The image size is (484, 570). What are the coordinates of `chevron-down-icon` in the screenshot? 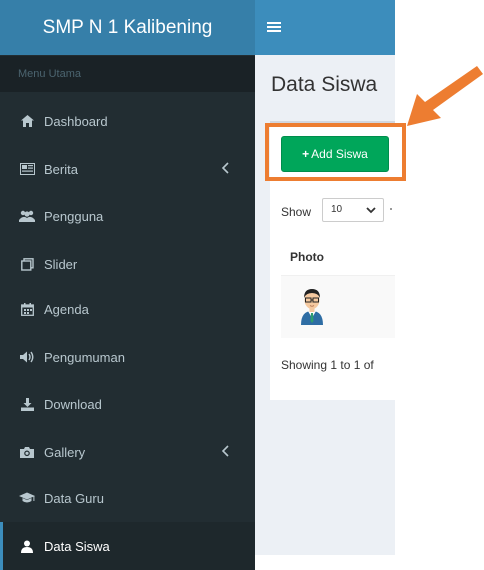 It's located at (371, 210).